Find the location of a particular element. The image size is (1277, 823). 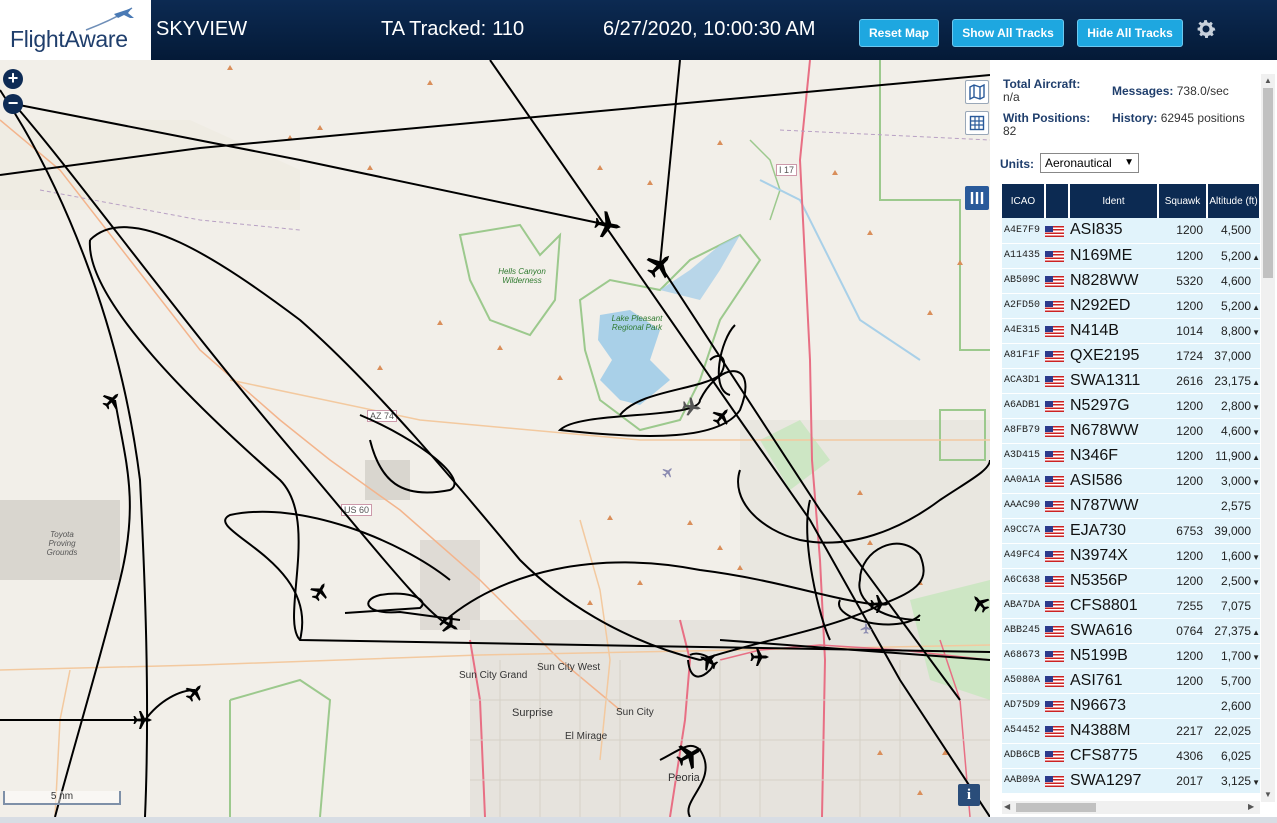

col-header-altitude: Altitude (ft) is located at coordinates (1233, 201).